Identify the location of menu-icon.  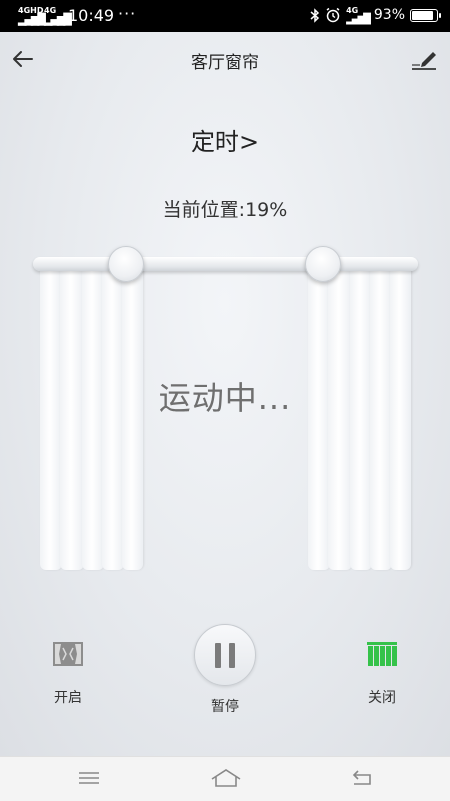
(89, 778).